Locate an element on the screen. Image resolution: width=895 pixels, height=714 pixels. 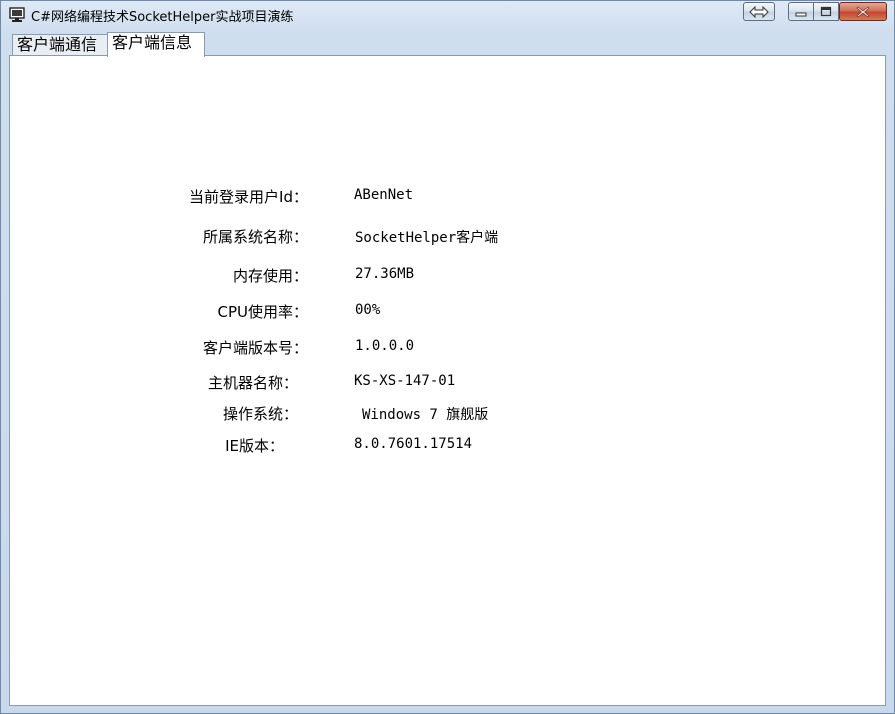
maximize-icon is located at coordinates (826, 11).